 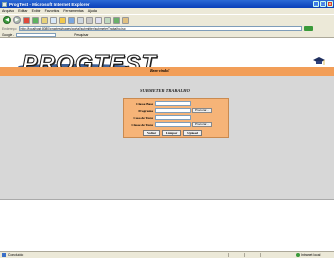 I want to click on window-title: ProgTest - Microsoft Internet Explorer, so click(x=49, y=4).